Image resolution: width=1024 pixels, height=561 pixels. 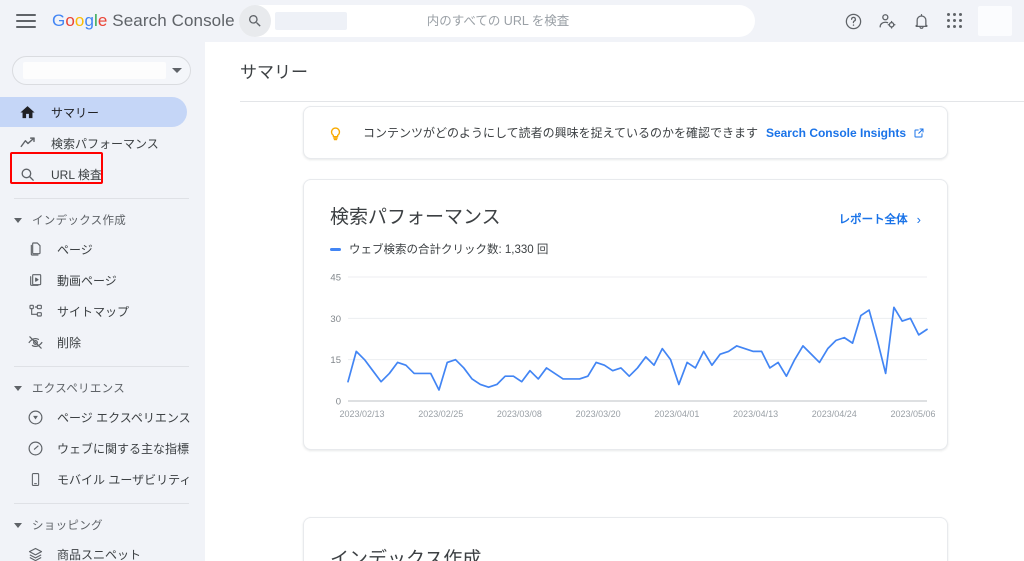 I want to click on logo-letter-g: G, so click(x=59, y=20).